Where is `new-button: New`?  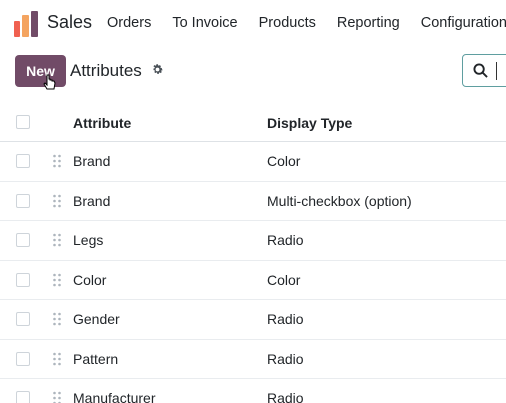 new-button: New is located at coordinates (40, 71).